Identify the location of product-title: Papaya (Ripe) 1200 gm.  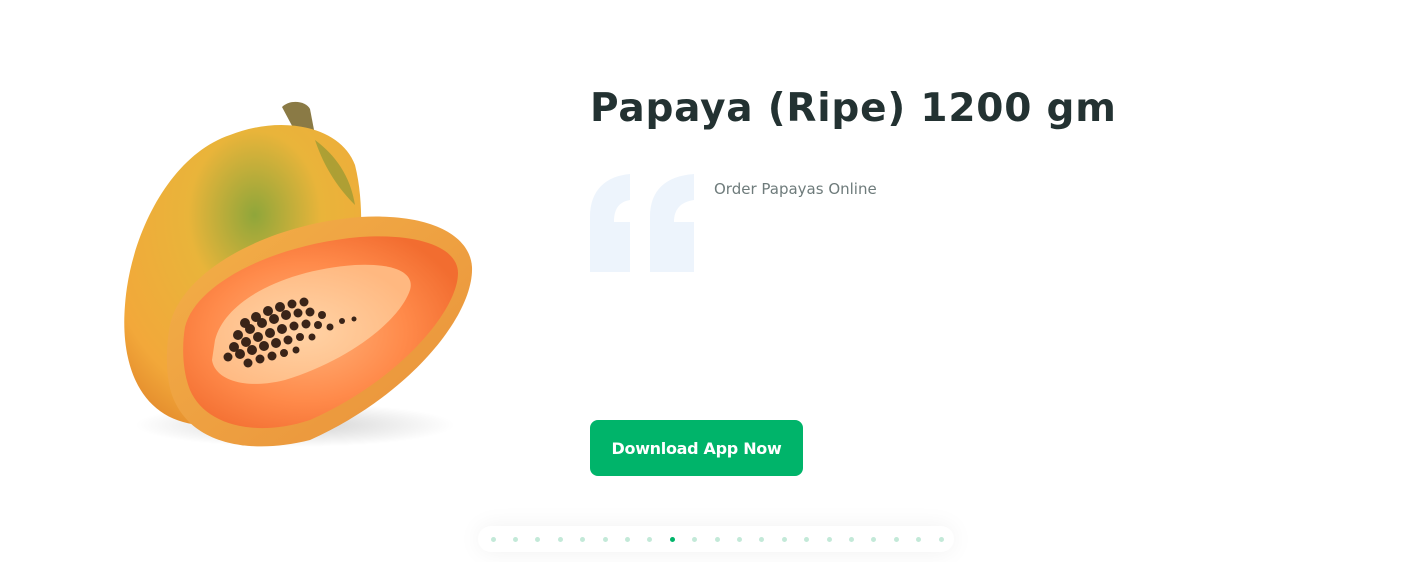
(853, 108).